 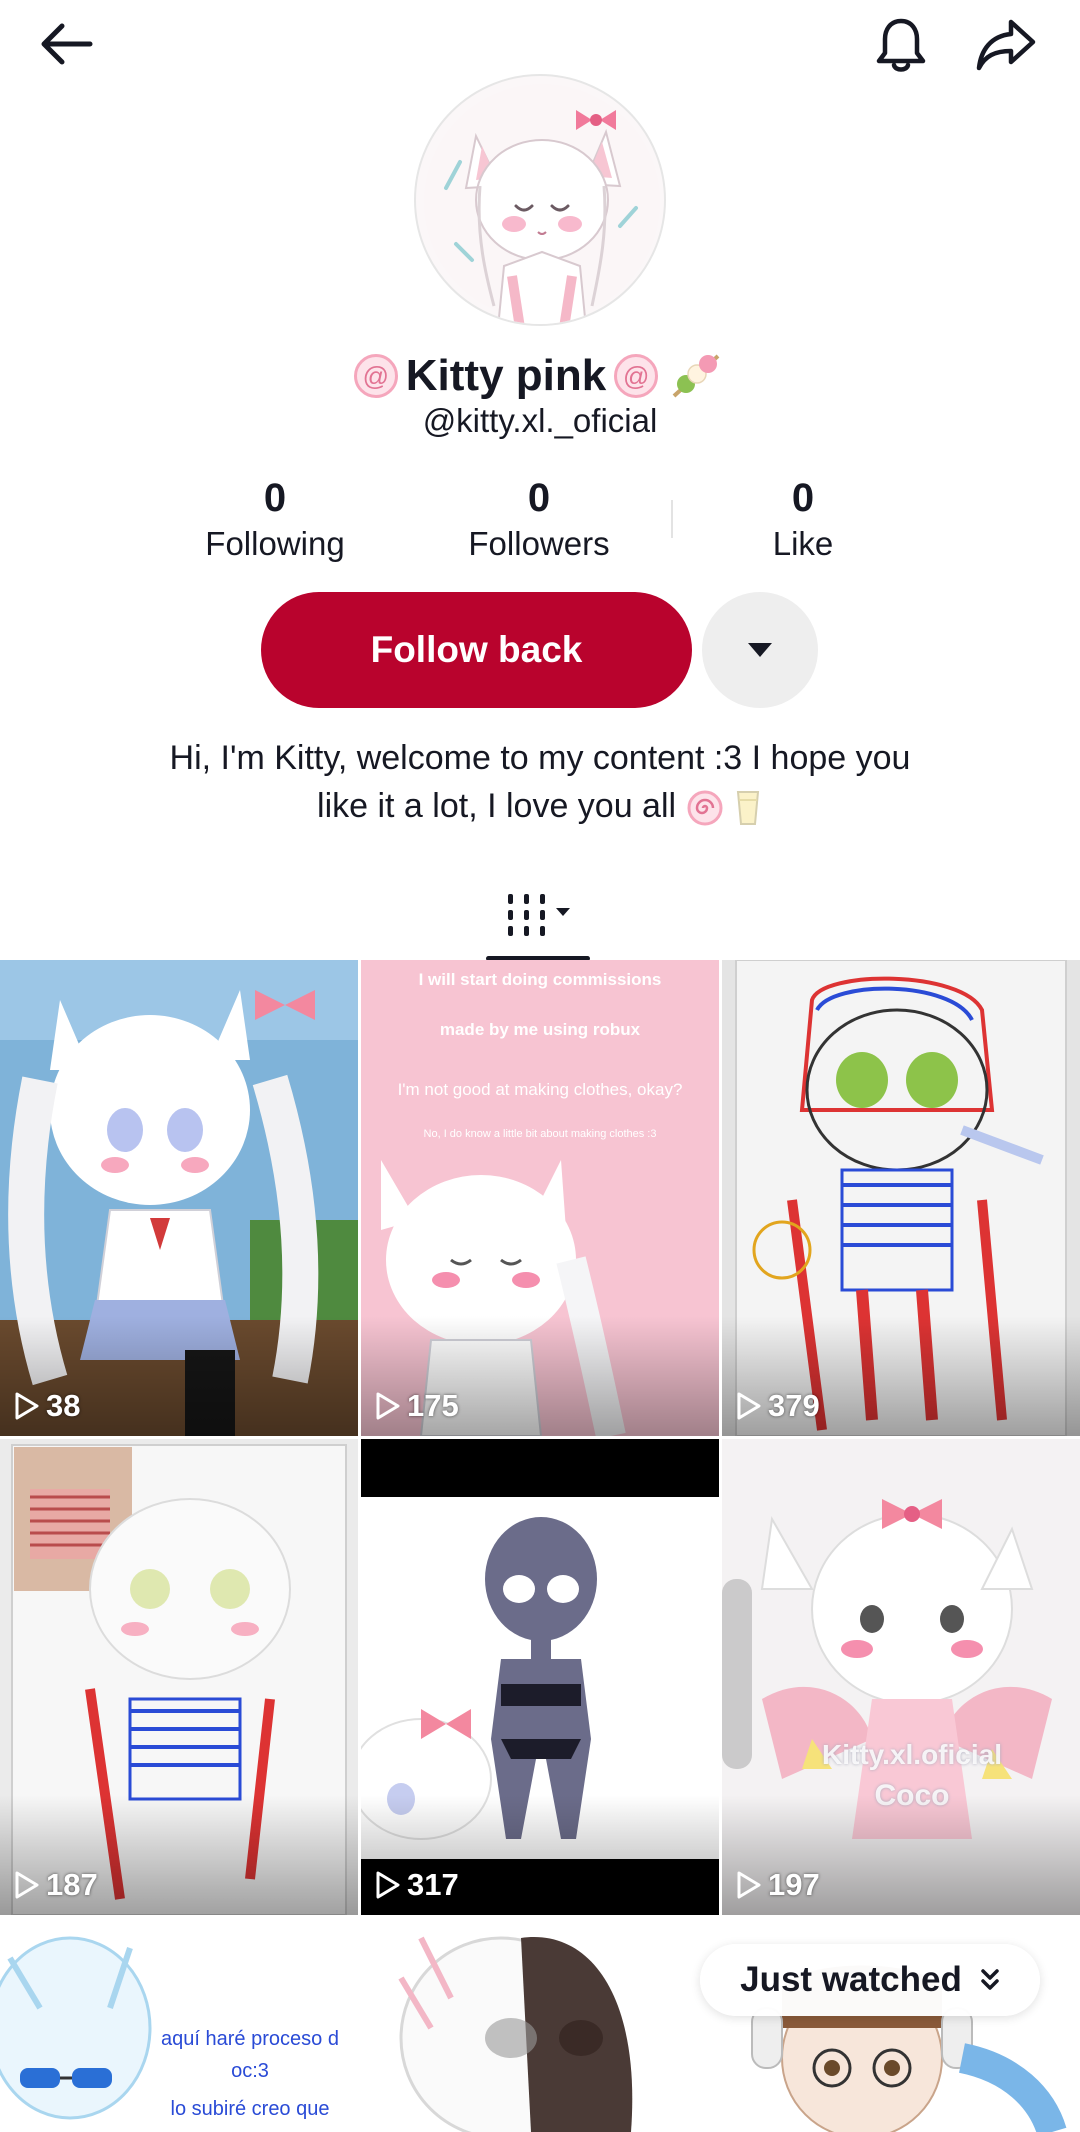 What do you see at coordinates (705, 808) in the screenshot?
I see `narutomaki-icon` at bounding box center [705, 808].